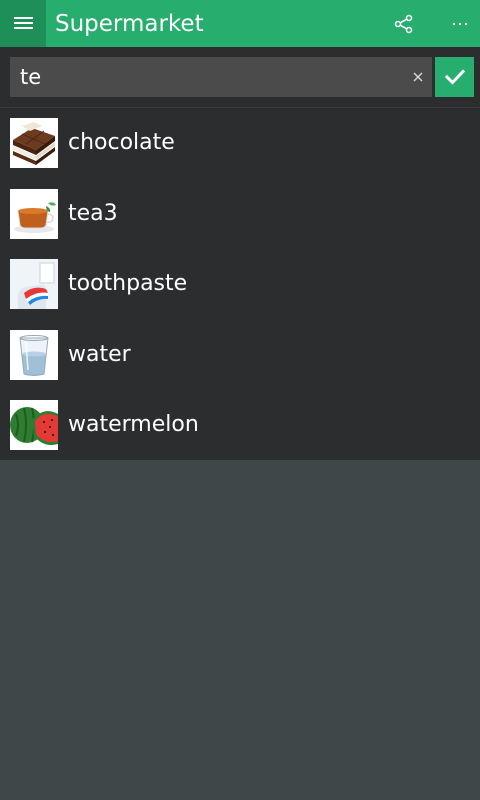 Image resolution: width=480 pixels, height=800 pixels. What do you see at coordinates (129, 24) in the screenshot?
I see `app-title: Supermarket` at bounding box center [129, 24].